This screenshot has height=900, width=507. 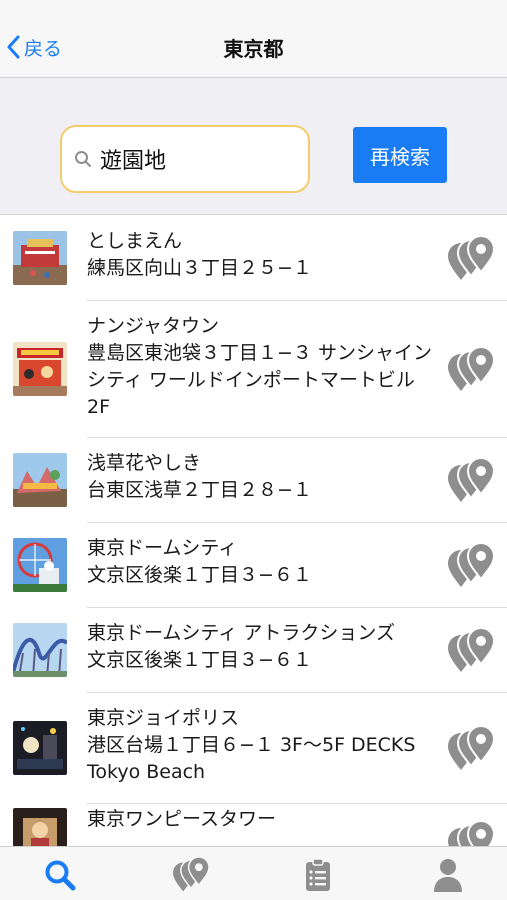 What do you see at coordinates (251, 758) in the screenshot?
I see `result-address: 港区台場１丁目６−１ 3F〜5F DECKS Tokyo Beach` at bounding box center [251, 758].